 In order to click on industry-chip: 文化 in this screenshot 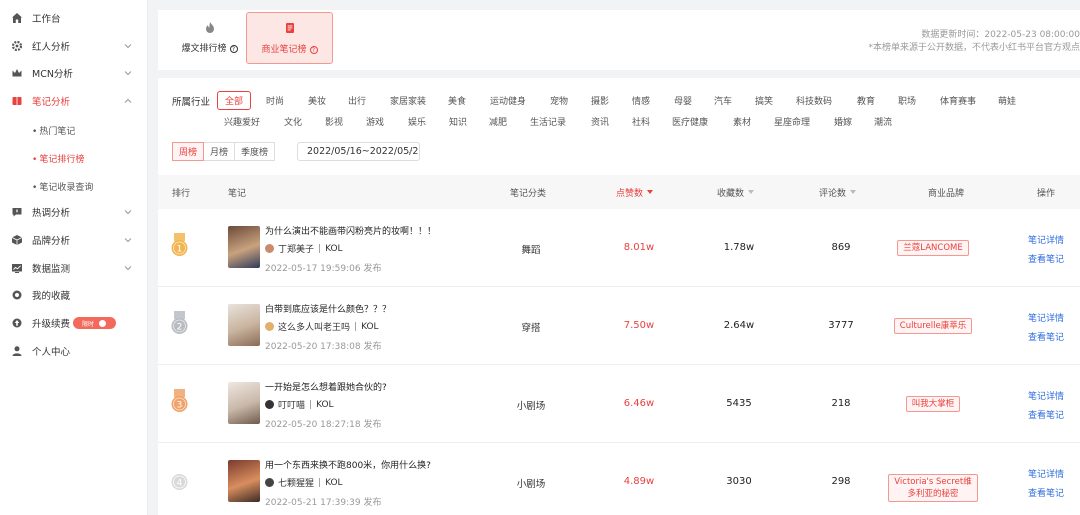, I will do `click(293, 121)`.